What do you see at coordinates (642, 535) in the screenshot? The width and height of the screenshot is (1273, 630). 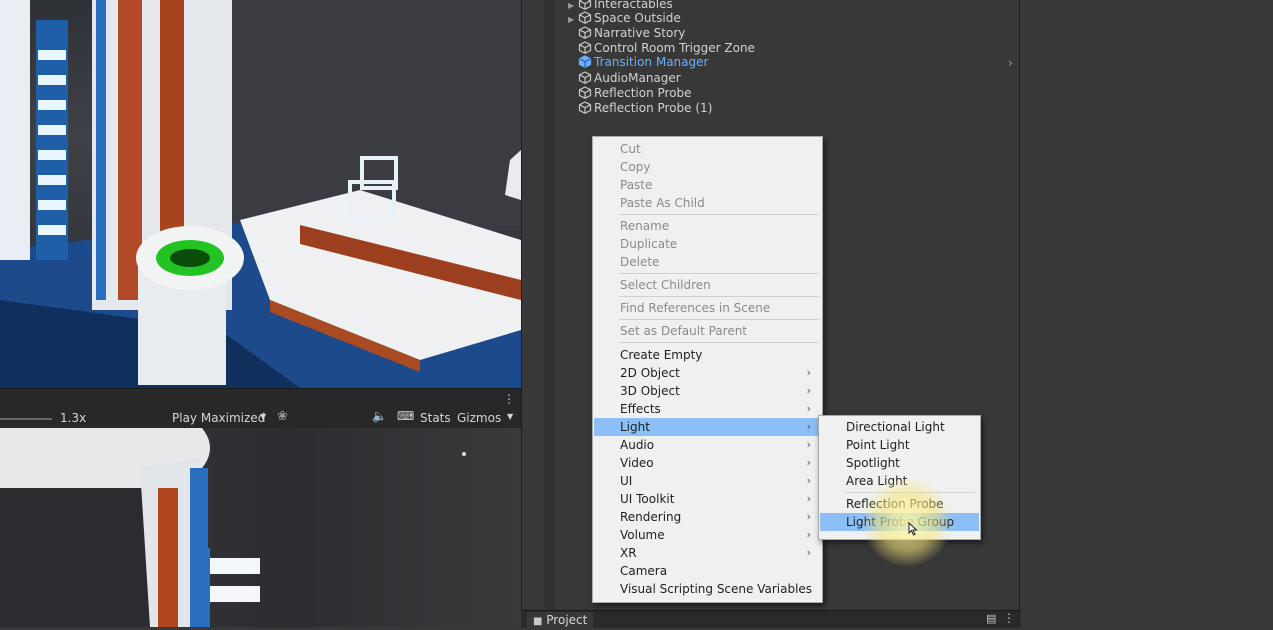 I see `menu-item-label: Volume` at bounding box center [642, 535].